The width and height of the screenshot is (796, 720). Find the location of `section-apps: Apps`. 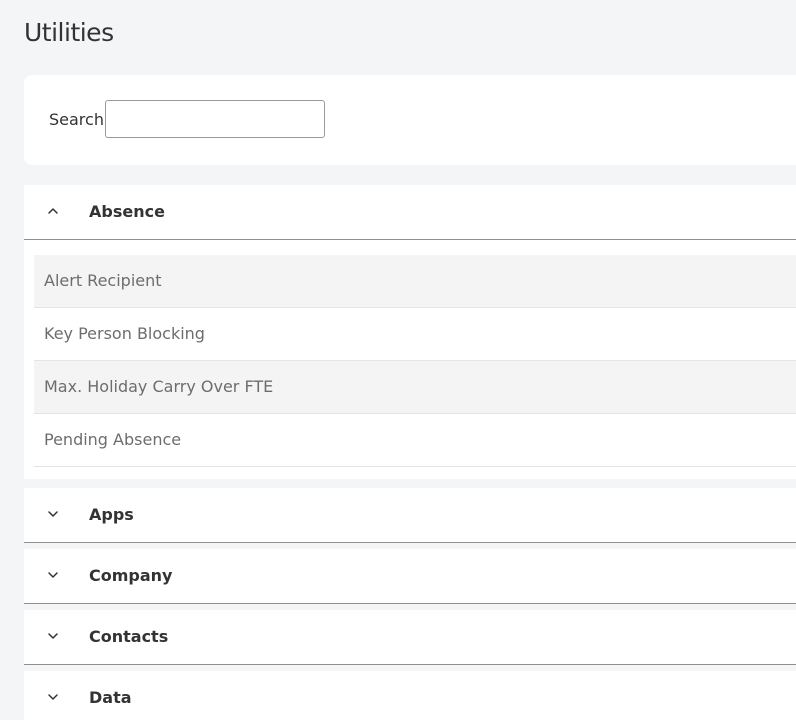

section-apps: Apps is located at coordinates (410, 515).